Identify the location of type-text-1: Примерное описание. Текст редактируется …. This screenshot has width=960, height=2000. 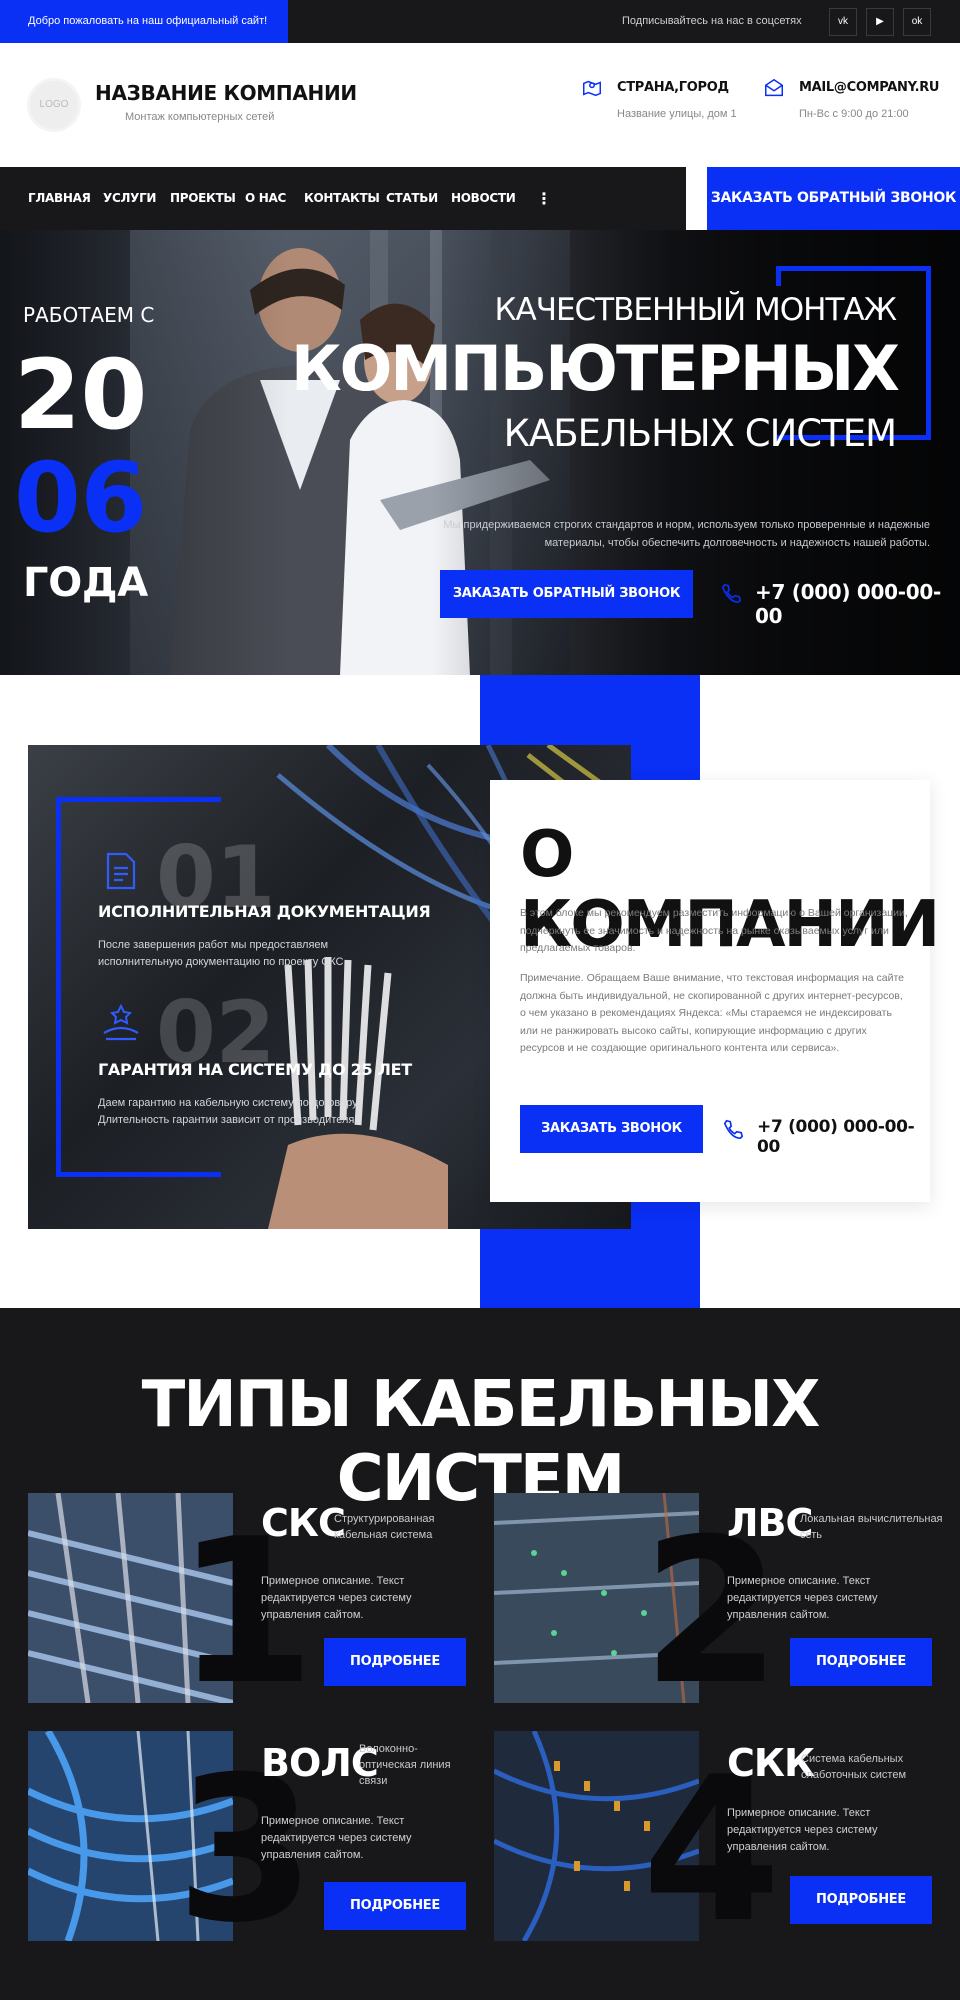
(336, 1598).